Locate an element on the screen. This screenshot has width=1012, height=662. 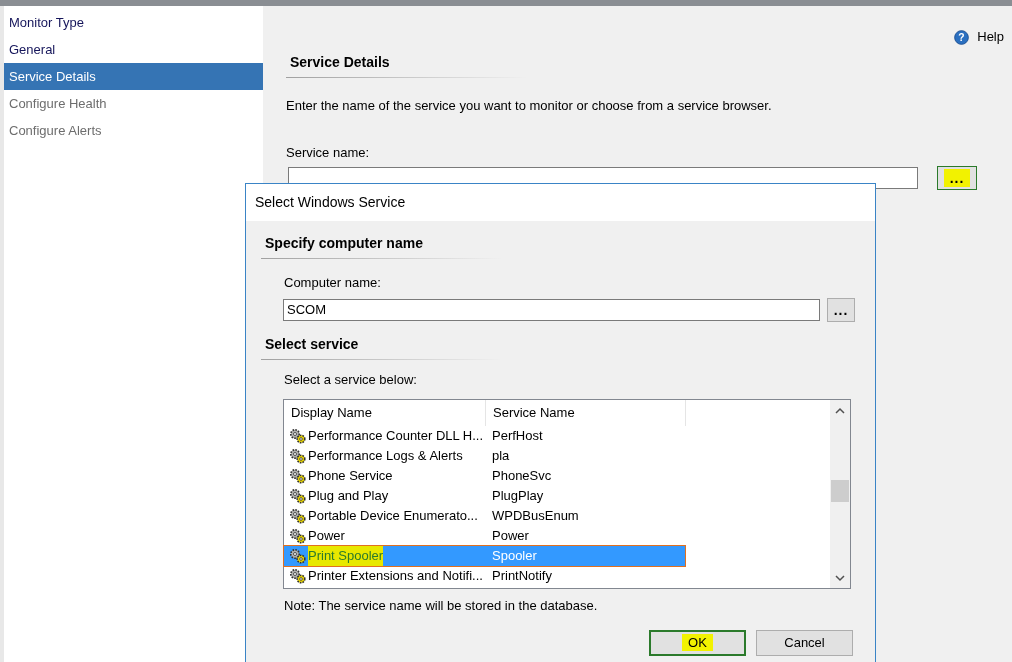
display-name-text: Performance Logs & Alerts is located at coordinates (385, 456).